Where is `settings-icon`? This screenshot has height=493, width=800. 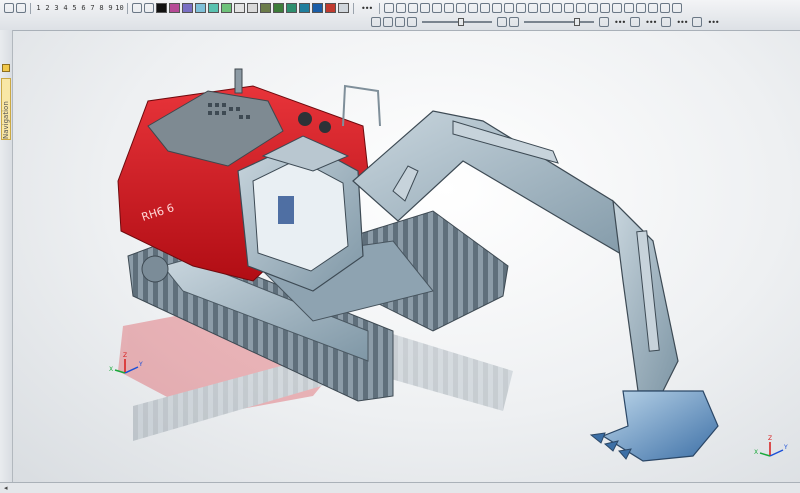
settings-icon is located at coordinates (629, 8).